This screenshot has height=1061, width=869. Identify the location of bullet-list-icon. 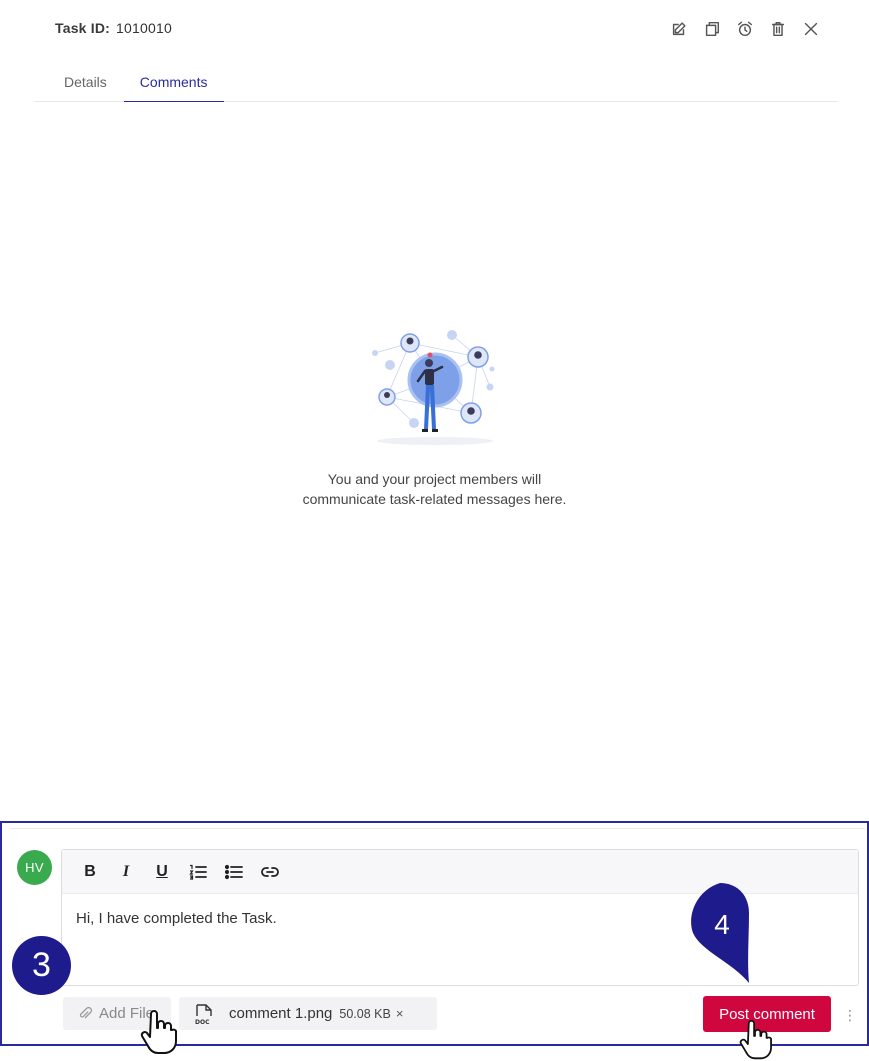
(234, 872).